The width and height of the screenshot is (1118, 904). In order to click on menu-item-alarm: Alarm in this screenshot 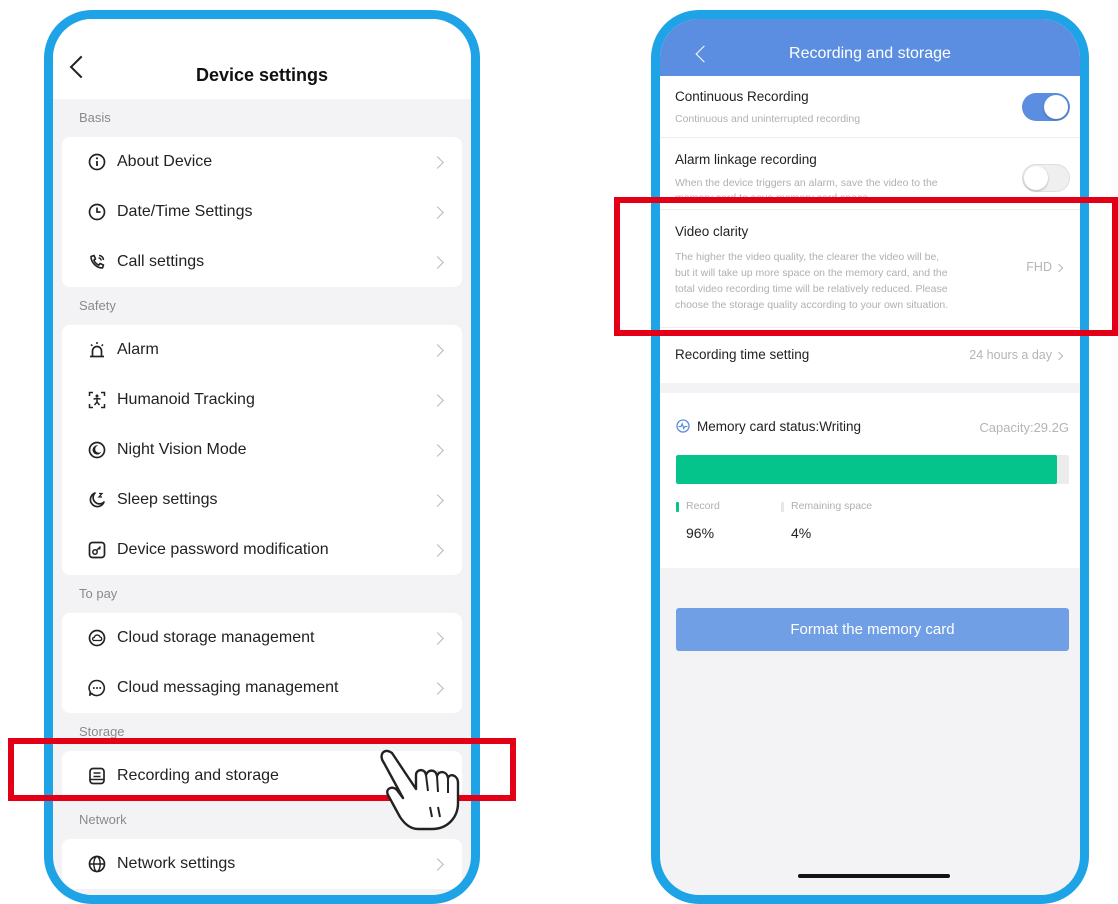, I will do `click(262, 350)`.